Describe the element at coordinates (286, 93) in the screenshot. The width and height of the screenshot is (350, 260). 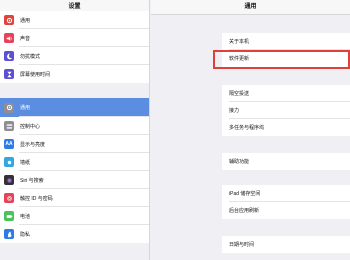
I see `list-item-airdrop: 隔空投送` at that location.